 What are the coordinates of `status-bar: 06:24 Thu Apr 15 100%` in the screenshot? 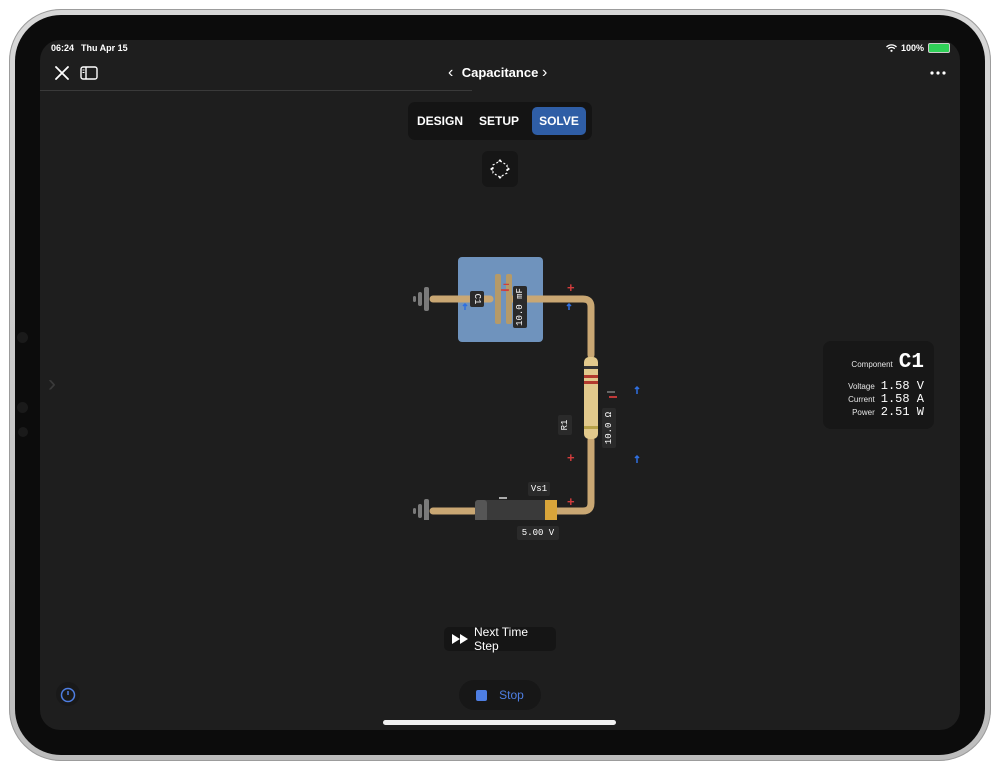 It's located at (500, 49).